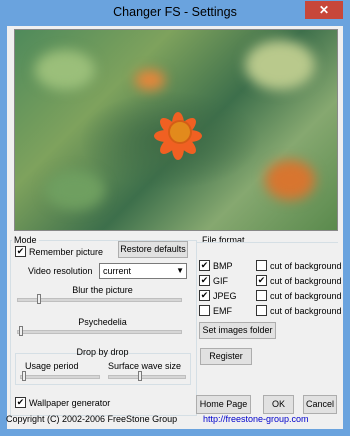 The width and height of the screenshot is (350, 436). I want to click on remember-picture-box: ✔, so click(20, 251).